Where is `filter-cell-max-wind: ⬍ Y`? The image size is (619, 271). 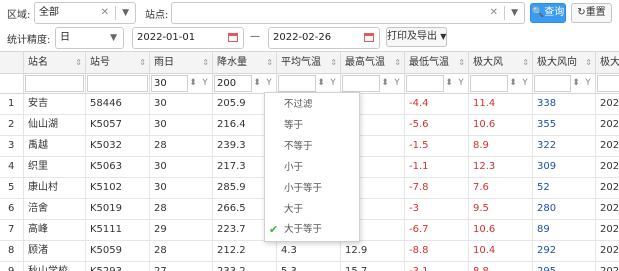
filter-cell-max-wind: ⬍ Y is located at coordinates (501, 84).